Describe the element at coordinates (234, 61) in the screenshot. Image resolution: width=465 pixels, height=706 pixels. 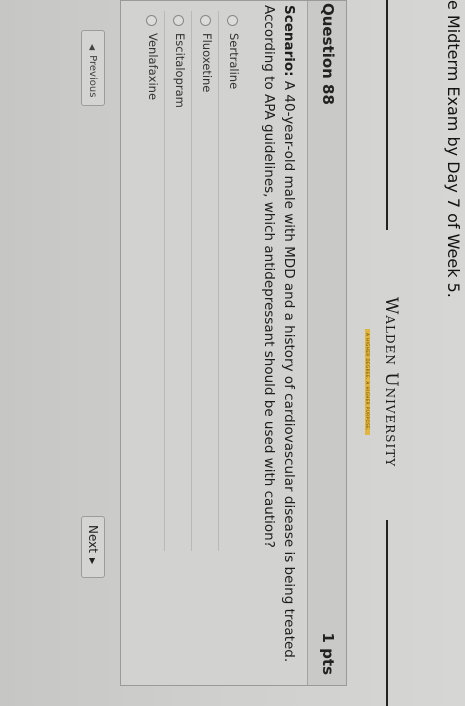
I see `answer-label: Sertraline` at that location.